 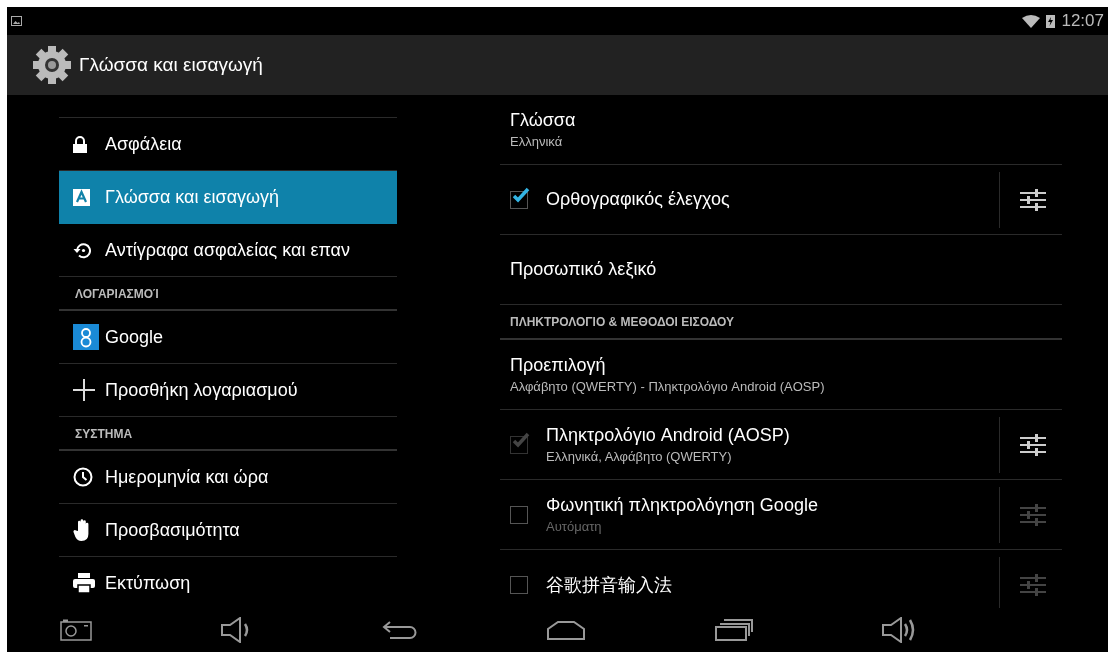 What do you see at coordinates (228, 530) in the screenshot?
I see `sidebar-item: Προσβασιμότητα` at bounding box center [228, 530].